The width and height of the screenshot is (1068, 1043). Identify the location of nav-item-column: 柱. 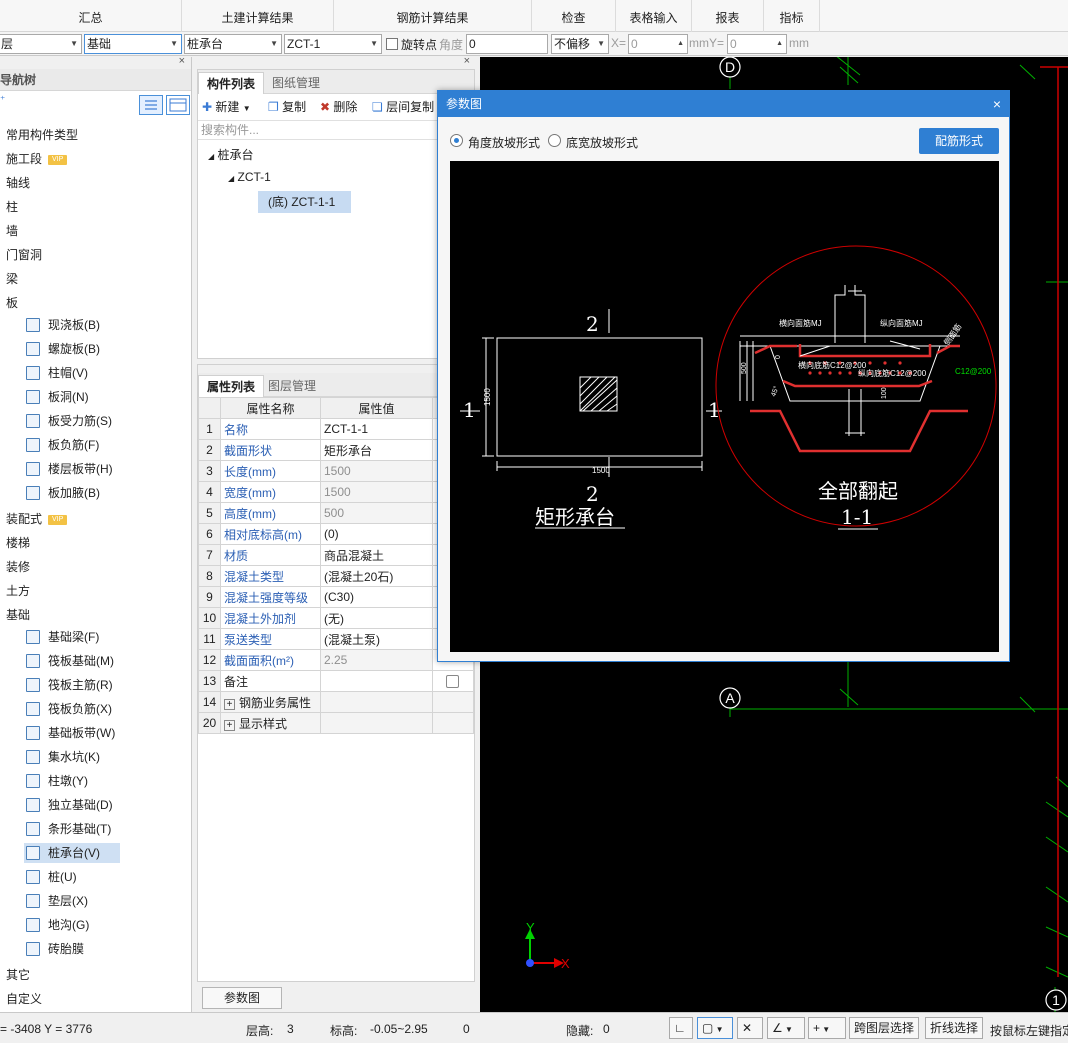
(12, 206).